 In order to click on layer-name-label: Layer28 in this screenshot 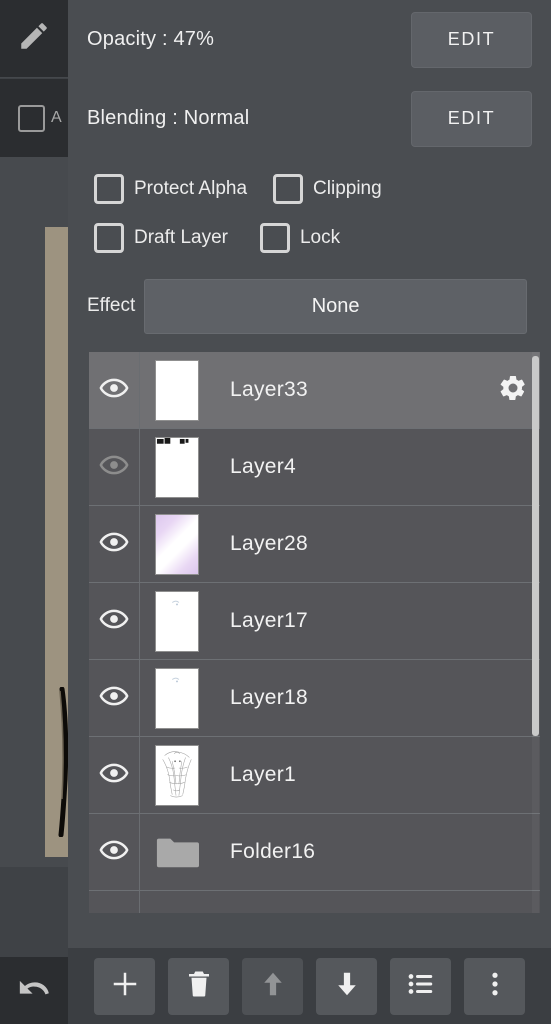, I will do `click(269, 543)`.